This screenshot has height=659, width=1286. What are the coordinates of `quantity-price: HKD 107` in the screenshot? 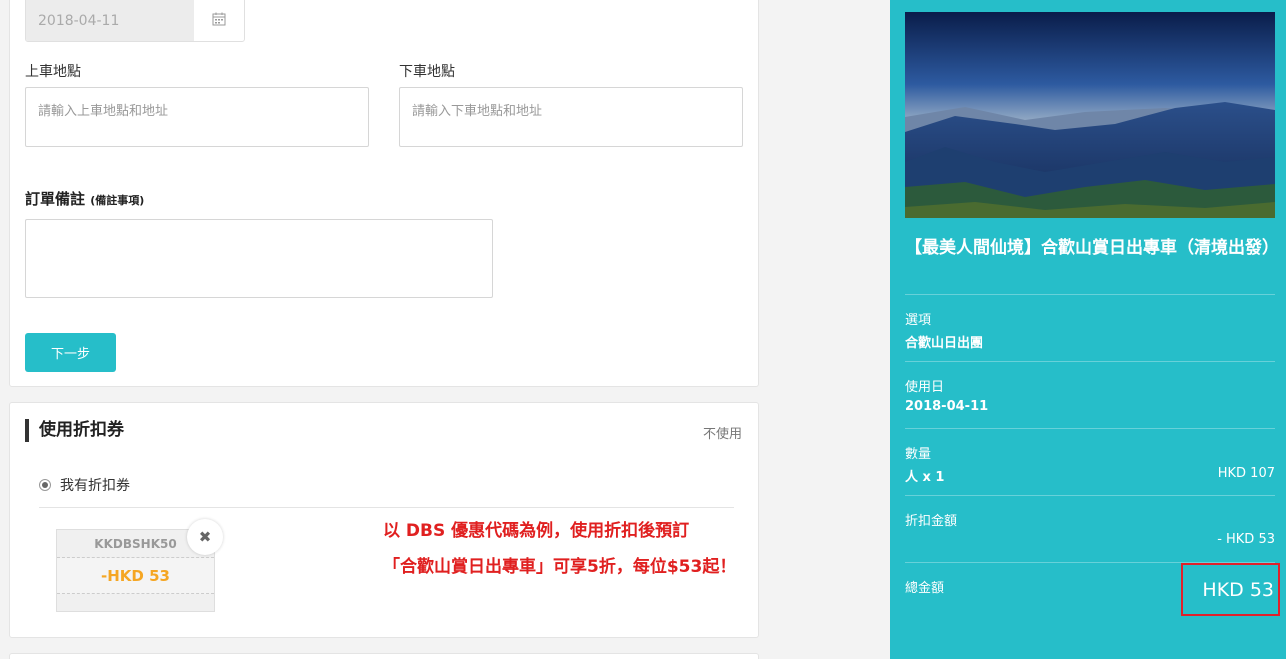 It's located at (1246, 473).